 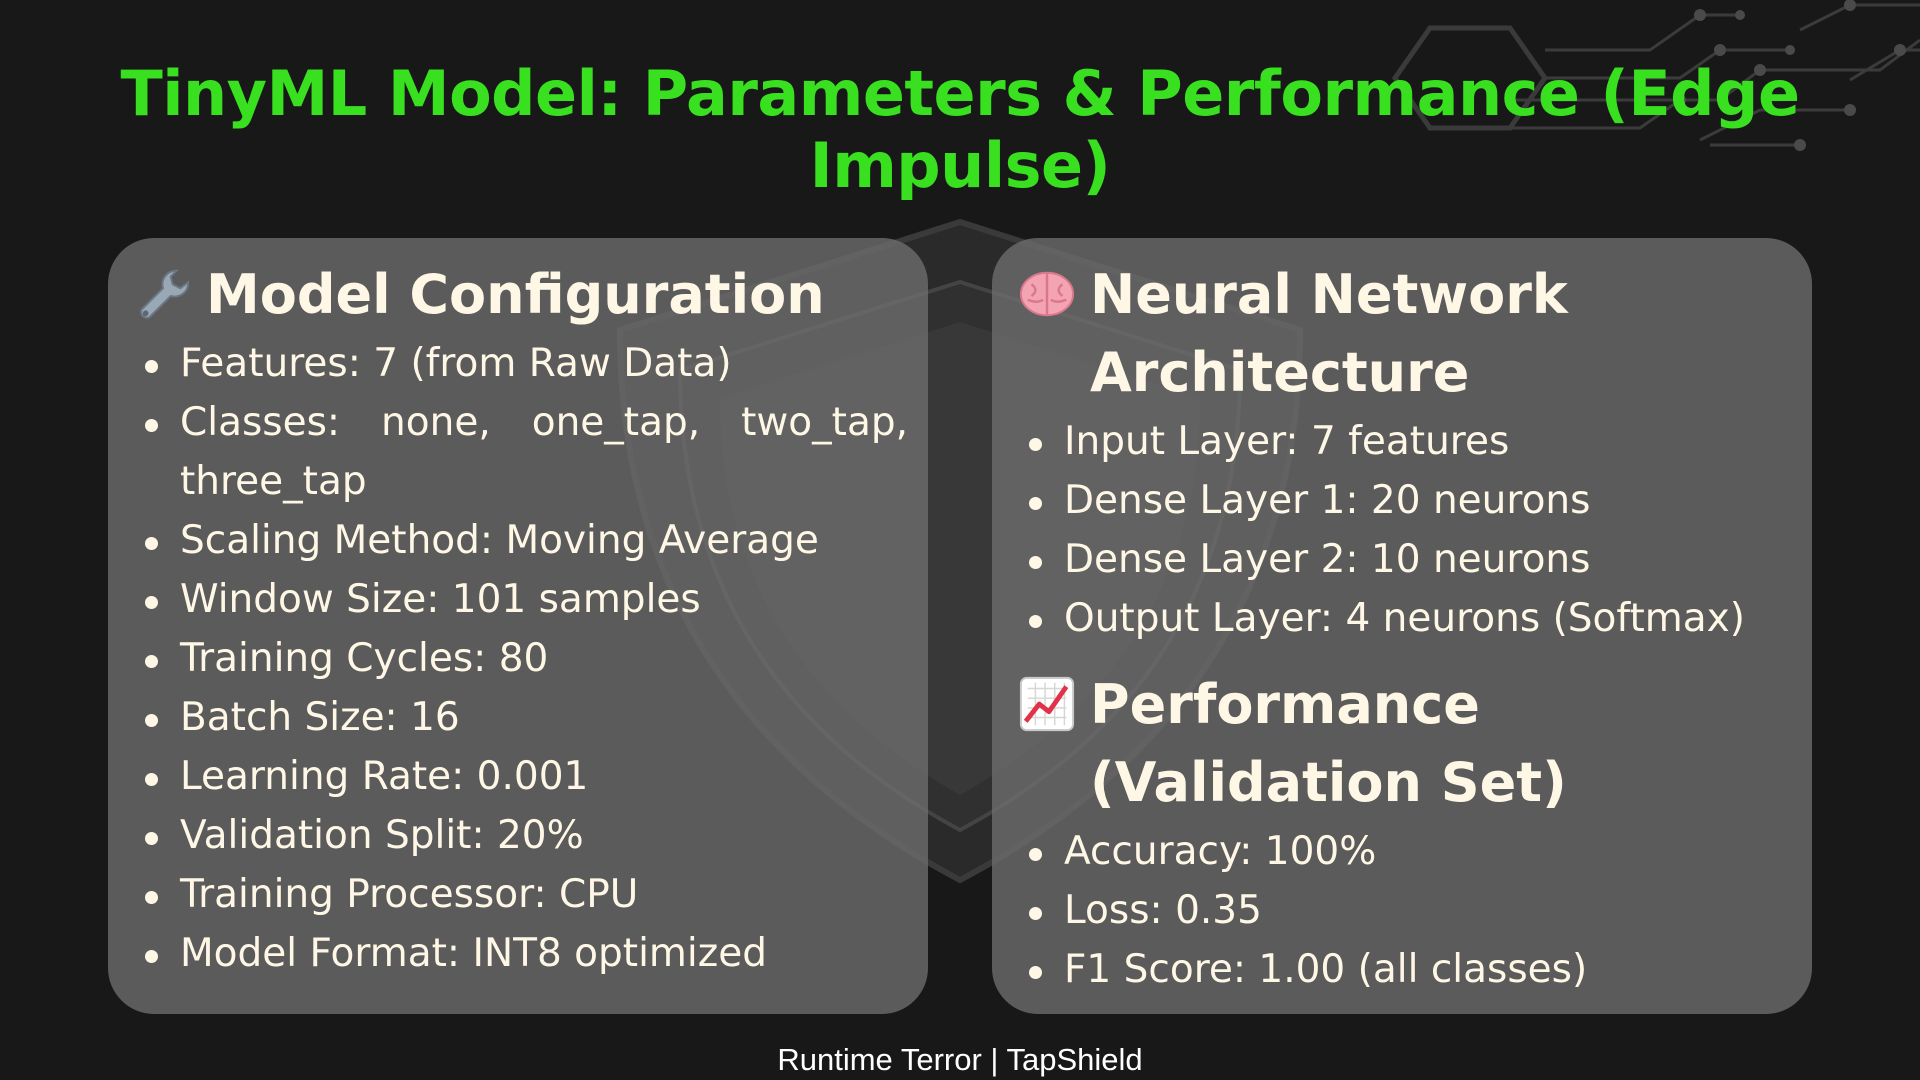 What do you see at coordinates (1329, 333) in the screenshot?
I see `architecture-heading-text: Neural Network Architecture` at bounding box center [1329, 333].